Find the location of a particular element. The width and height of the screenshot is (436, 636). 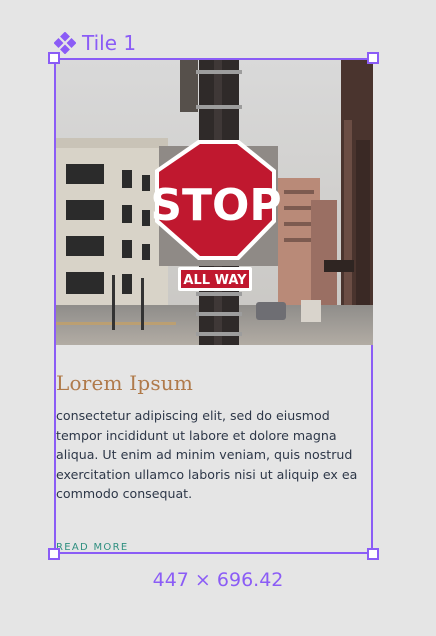

resize-handle-bottom-right is located at coordinates (373, 554).